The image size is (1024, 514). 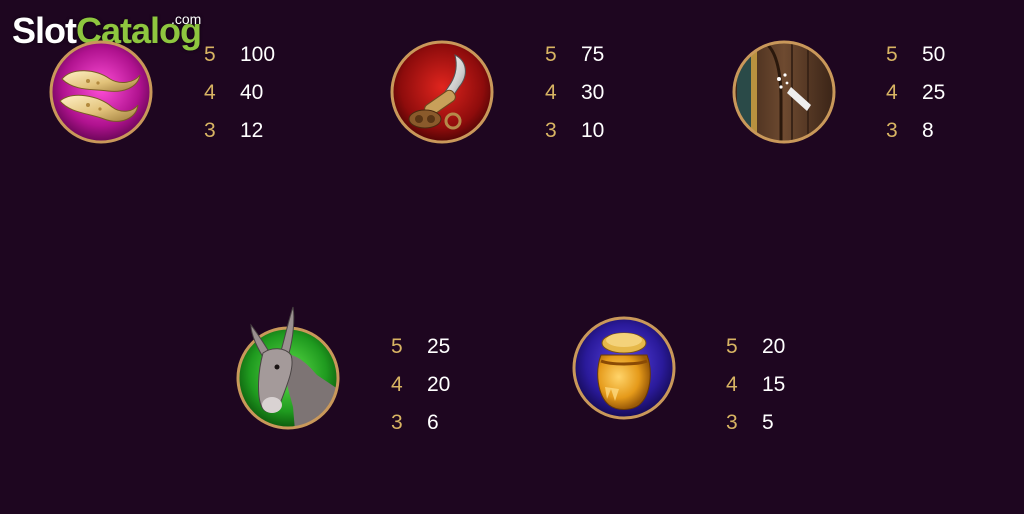 I want to click on payout-value: 40, so click(x=252, y=92).